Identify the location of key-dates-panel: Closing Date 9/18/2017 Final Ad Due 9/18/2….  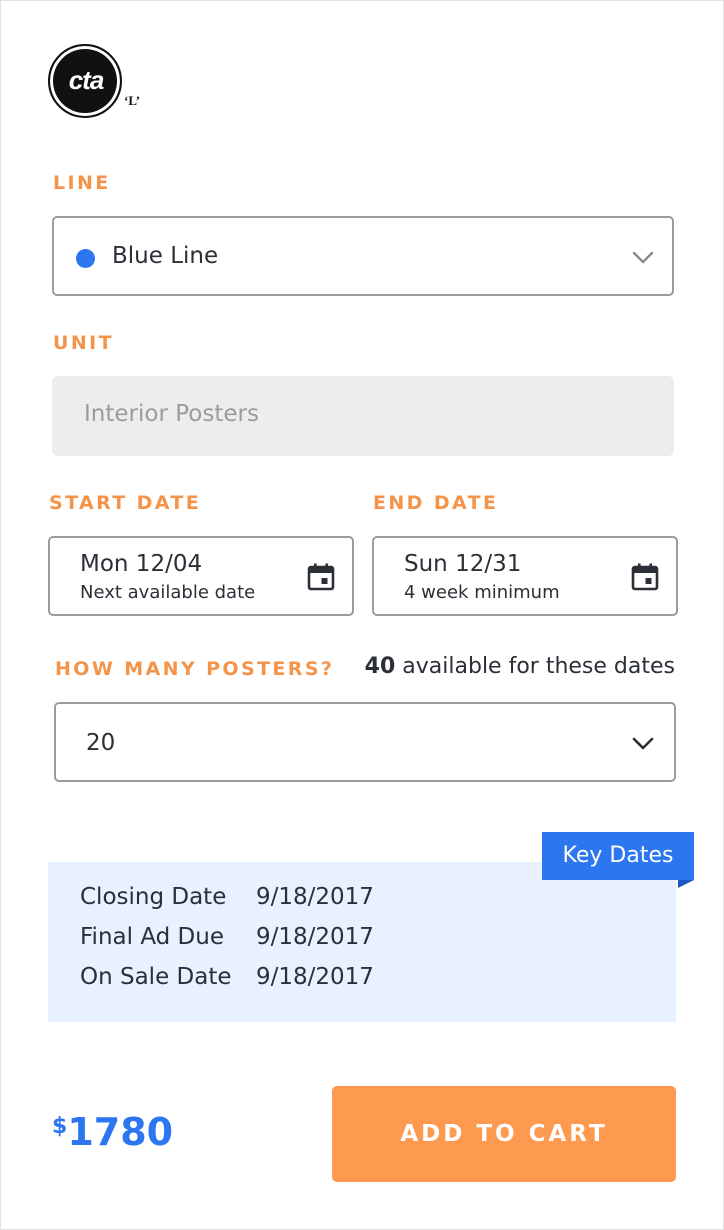
(362, 942).